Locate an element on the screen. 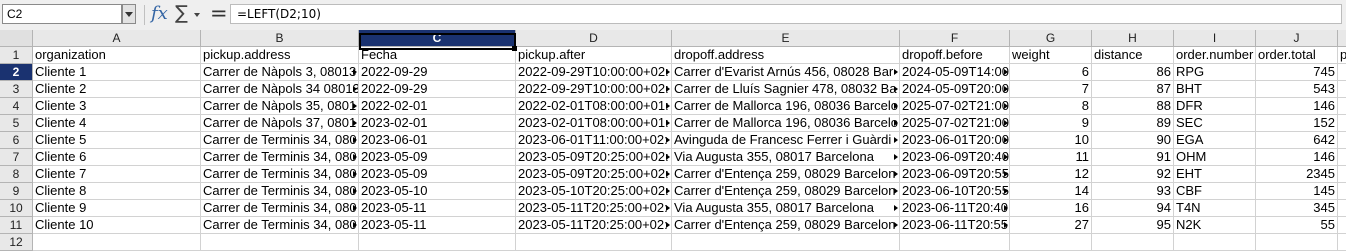  column-header-a: A is located at coordinates (117, 38).